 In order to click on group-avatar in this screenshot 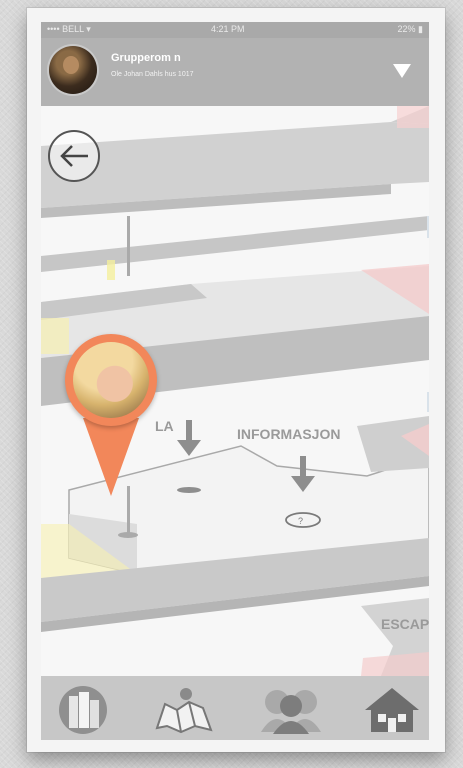, I will do `click(73, 70)`.